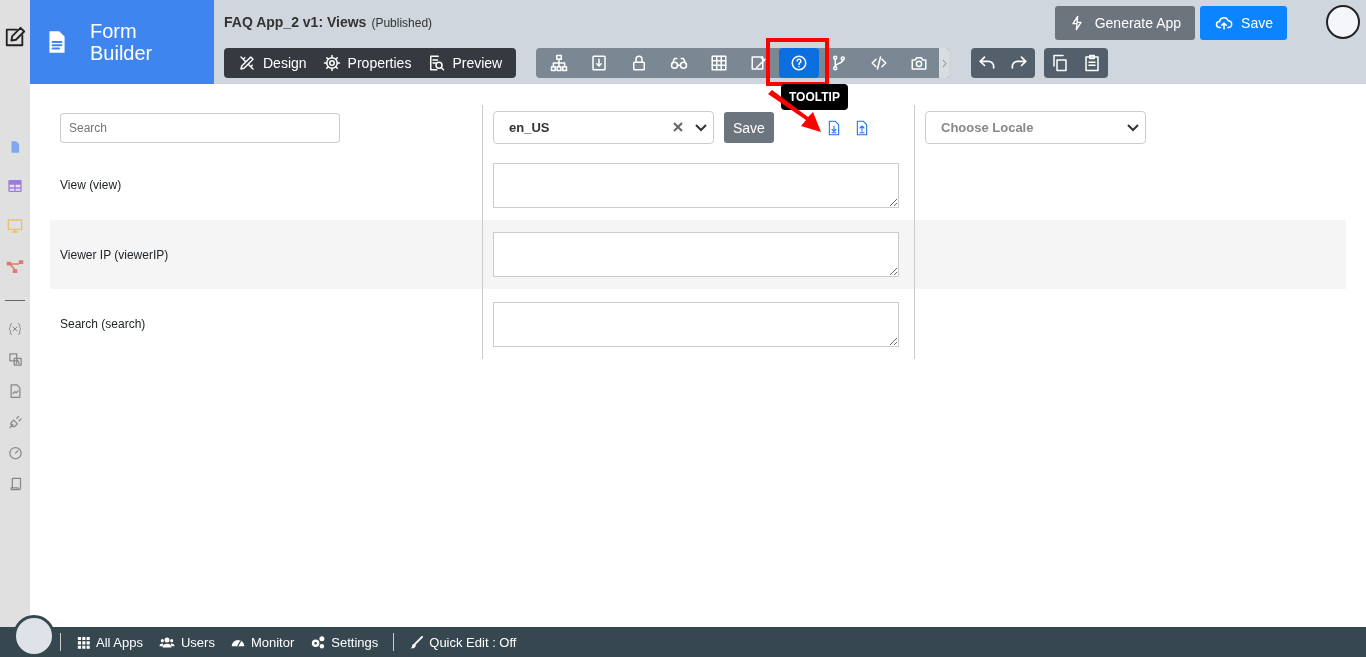  I want to click on footer-link: Quick Edit : Off, so click(463, 642).